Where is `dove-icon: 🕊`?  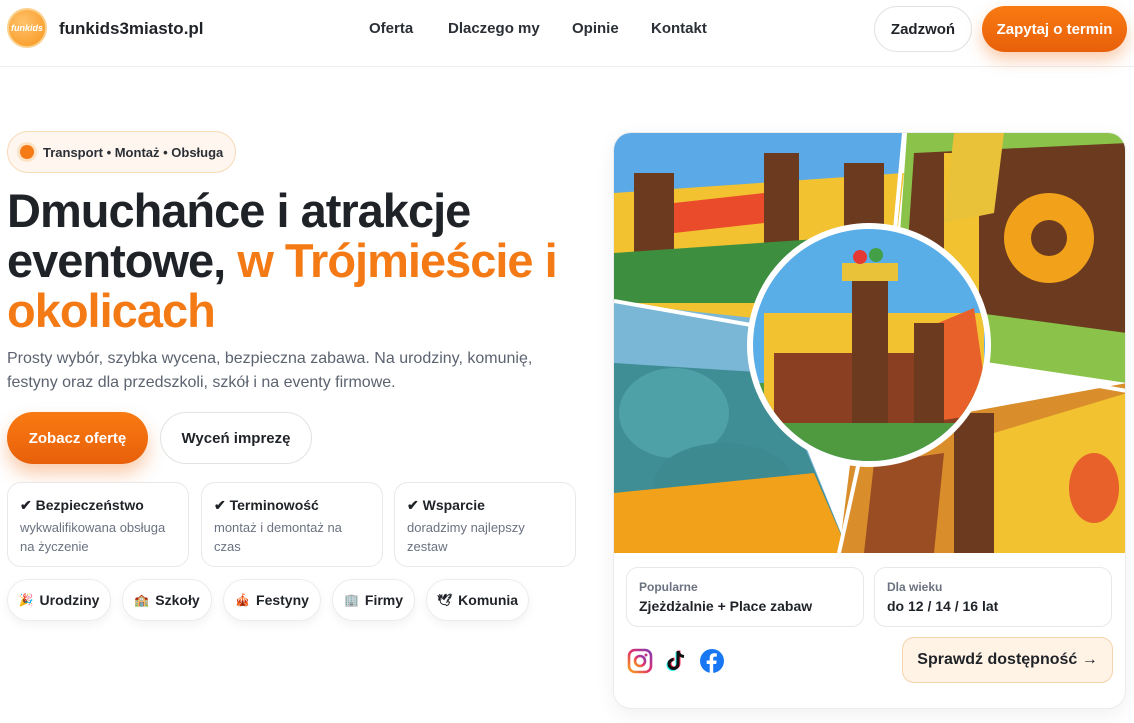 dove-icon: 🕊 is located at coordinates (444, 600).